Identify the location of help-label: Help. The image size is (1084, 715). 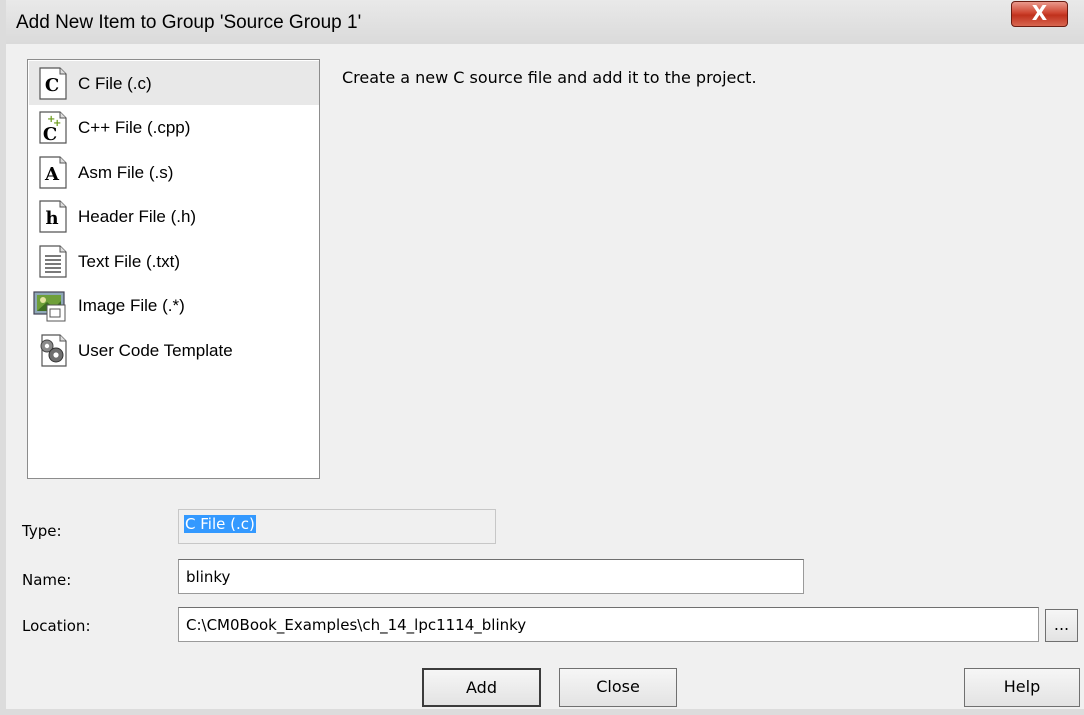
(1022, 686).